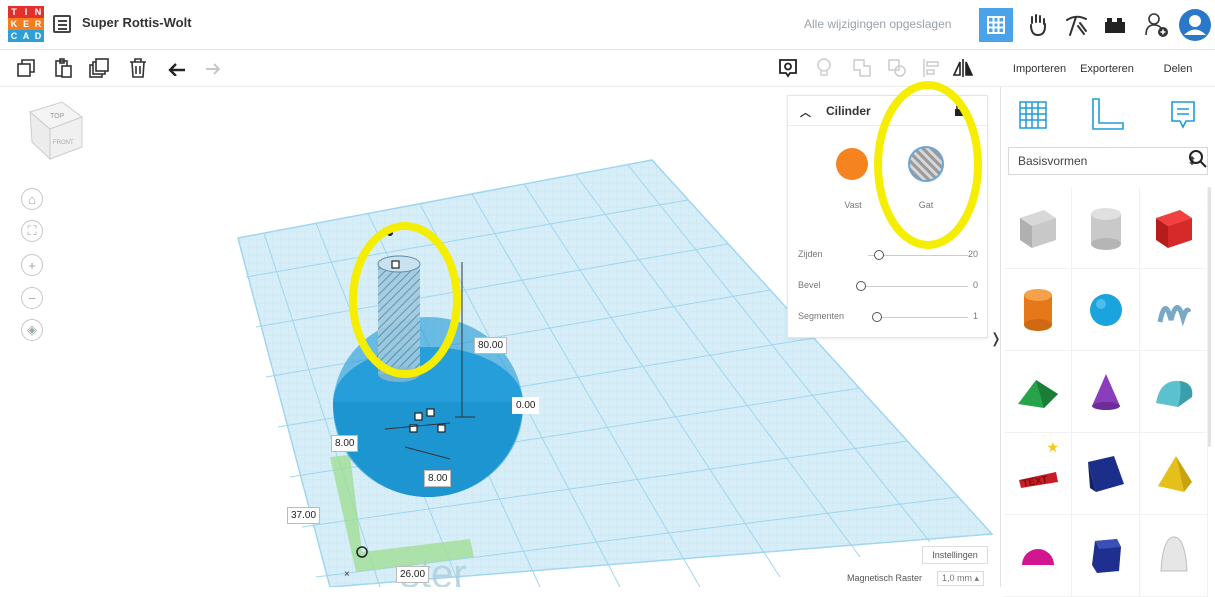 The image size is (1215, 597). What do you see at coordinates (438, 478) in the screenshot?
I see `depth-dimension-label: 8.00` at bounding box center [438, 478].